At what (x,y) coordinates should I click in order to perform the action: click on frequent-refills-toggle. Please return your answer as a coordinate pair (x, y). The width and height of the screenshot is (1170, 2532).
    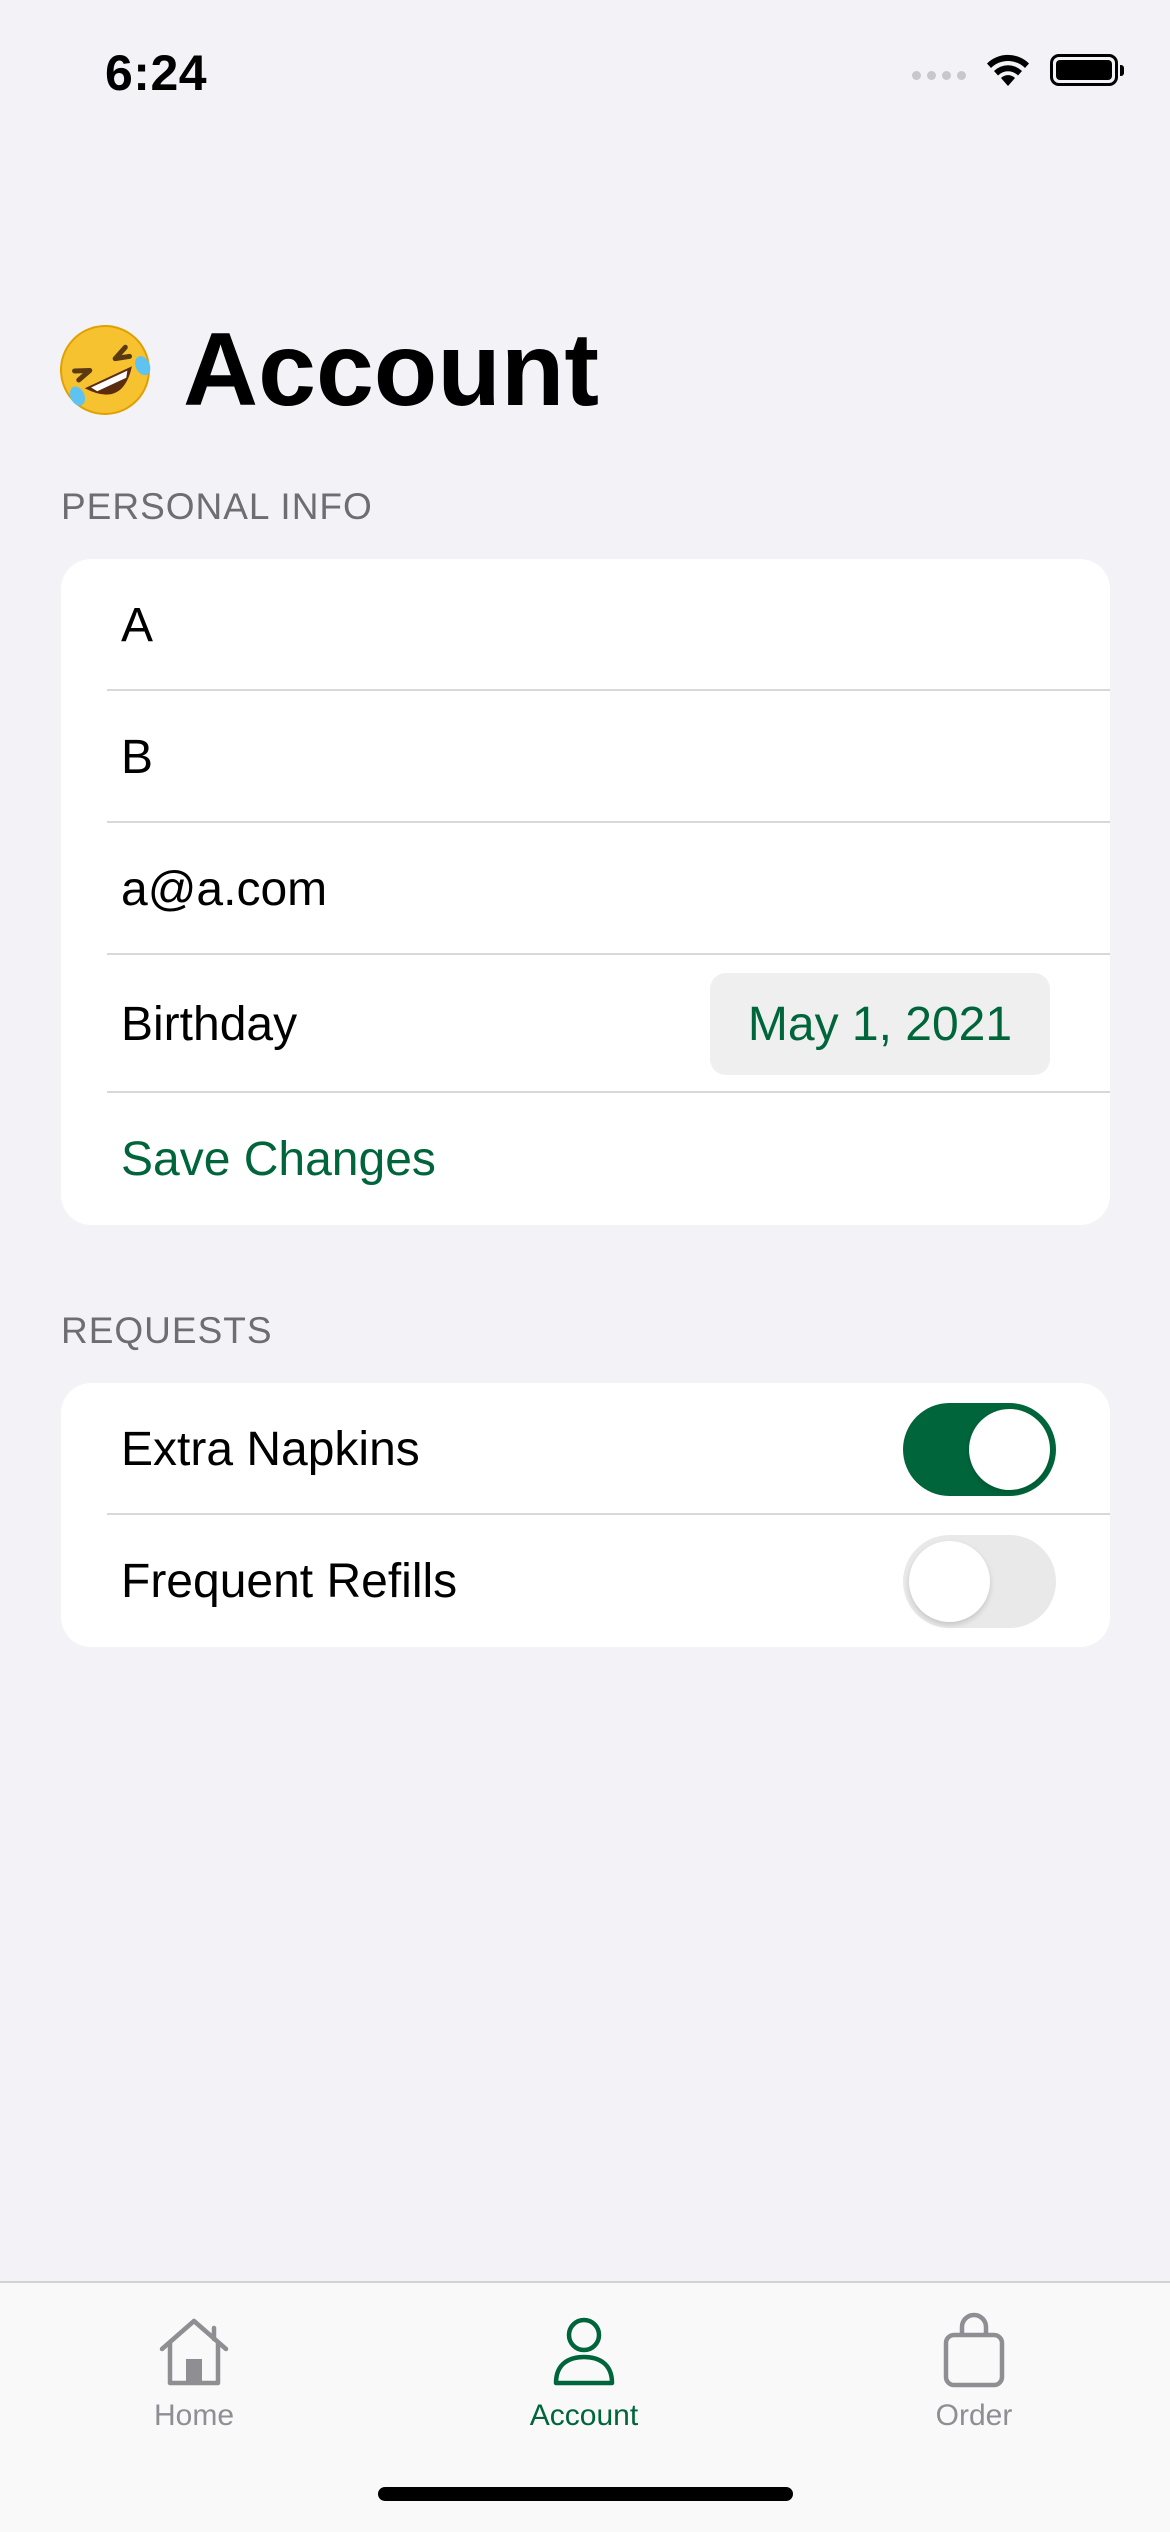
    Looking at the image, I should click on (979, 1581).